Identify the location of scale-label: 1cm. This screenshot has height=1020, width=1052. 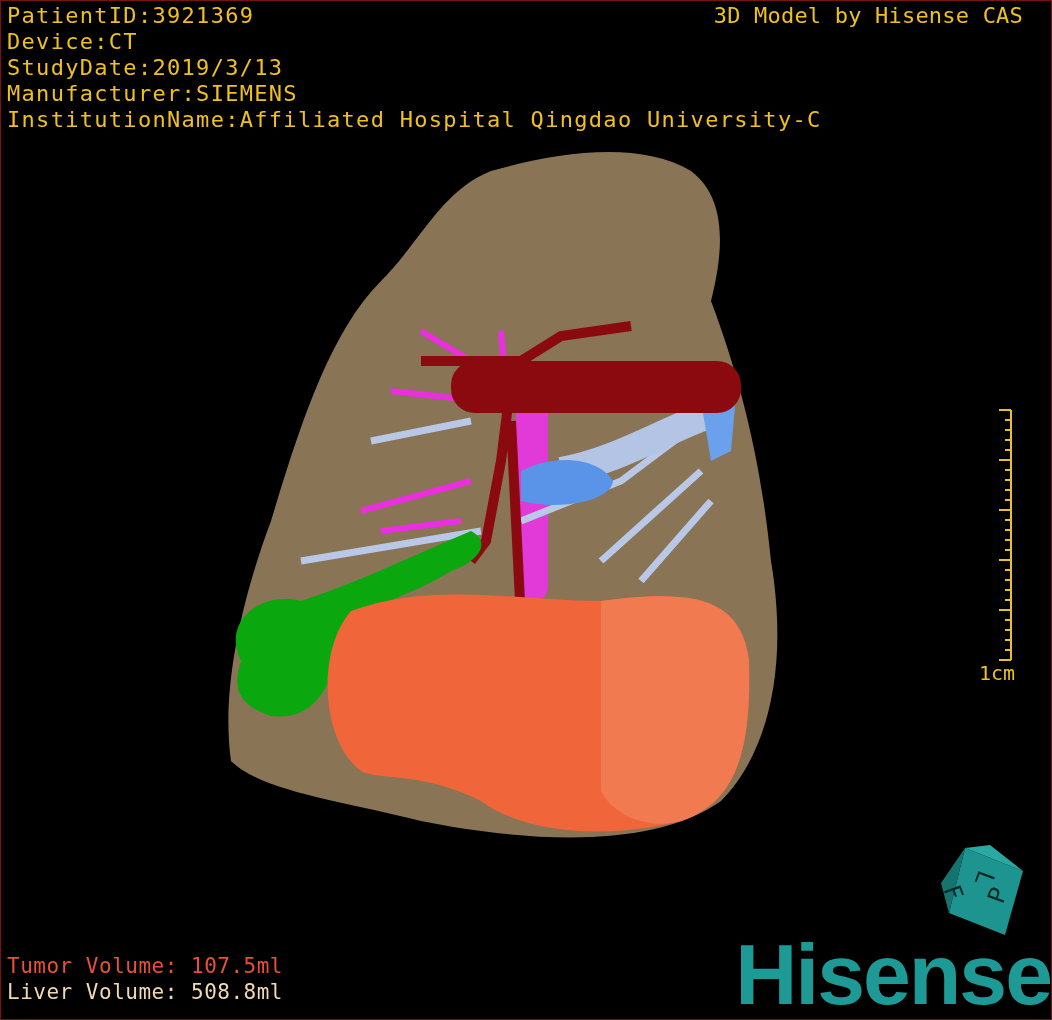
(996, 673).